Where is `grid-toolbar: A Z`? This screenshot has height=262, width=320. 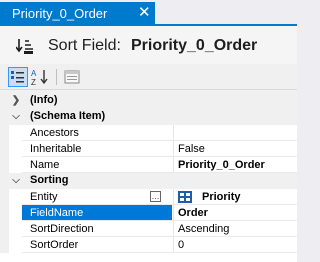
grid-toolbar: A Z is located at coordinates (148, 77).